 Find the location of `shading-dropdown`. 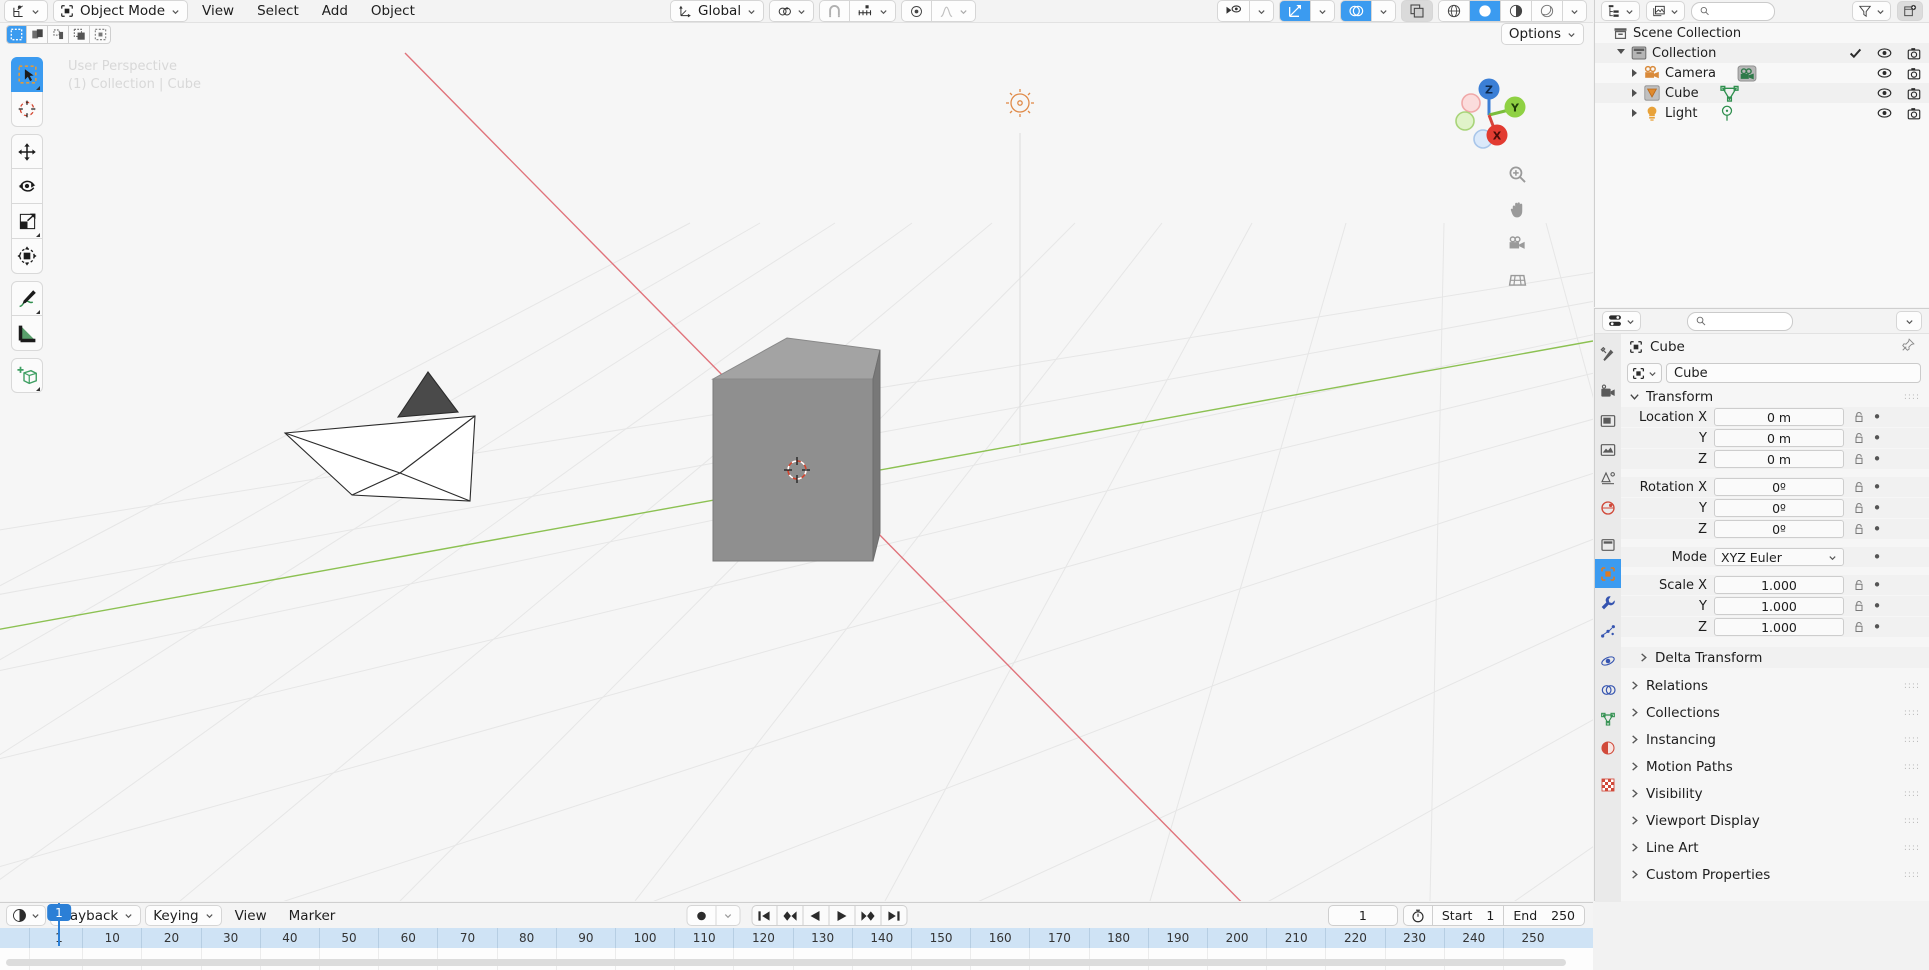

shading-dropdown is located at coordinates (1575, 11).